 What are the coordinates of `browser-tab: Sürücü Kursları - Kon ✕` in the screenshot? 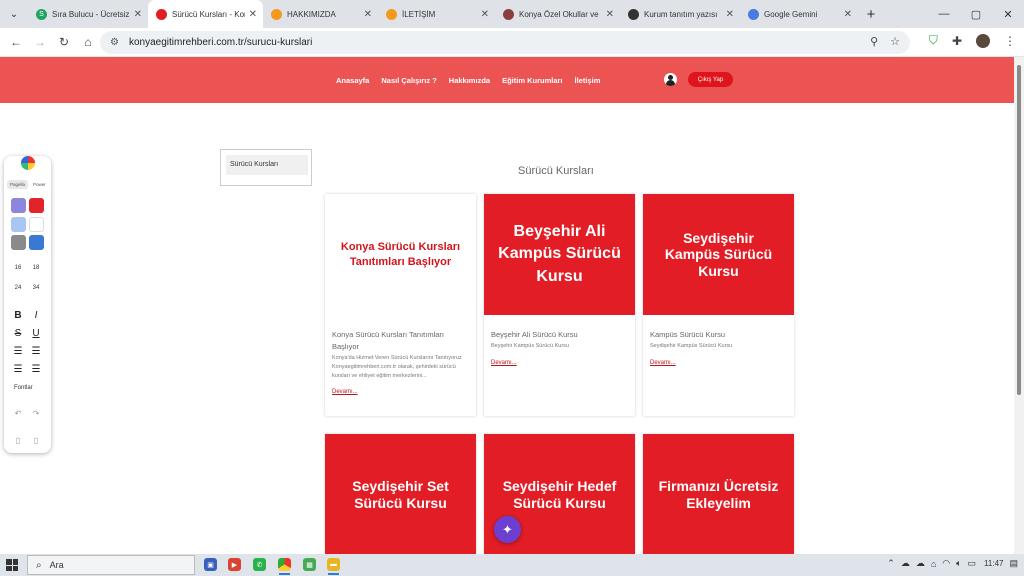 It's located at (205, 14).